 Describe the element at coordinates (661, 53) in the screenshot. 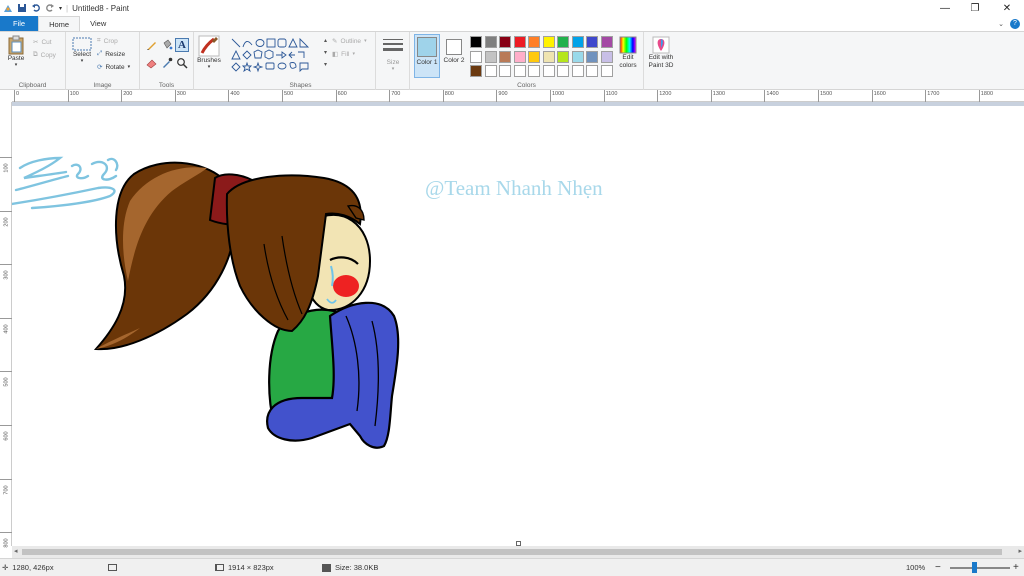

I see `edit-paint3d-button: Edit with Paint 3D` at that location.